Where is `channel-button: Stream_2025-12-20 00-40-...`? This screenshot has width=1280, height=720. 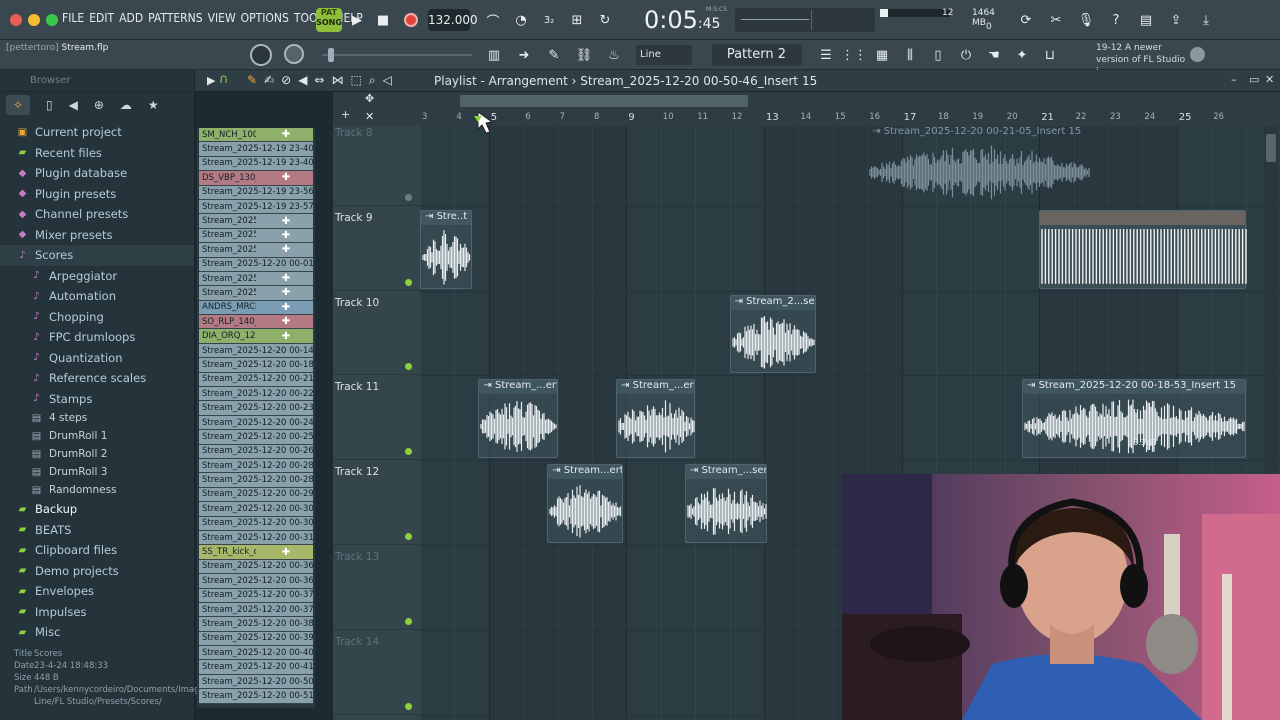
channel-button: Stream_2025-12-20 00-40-... is located at coordinates (256, 653).